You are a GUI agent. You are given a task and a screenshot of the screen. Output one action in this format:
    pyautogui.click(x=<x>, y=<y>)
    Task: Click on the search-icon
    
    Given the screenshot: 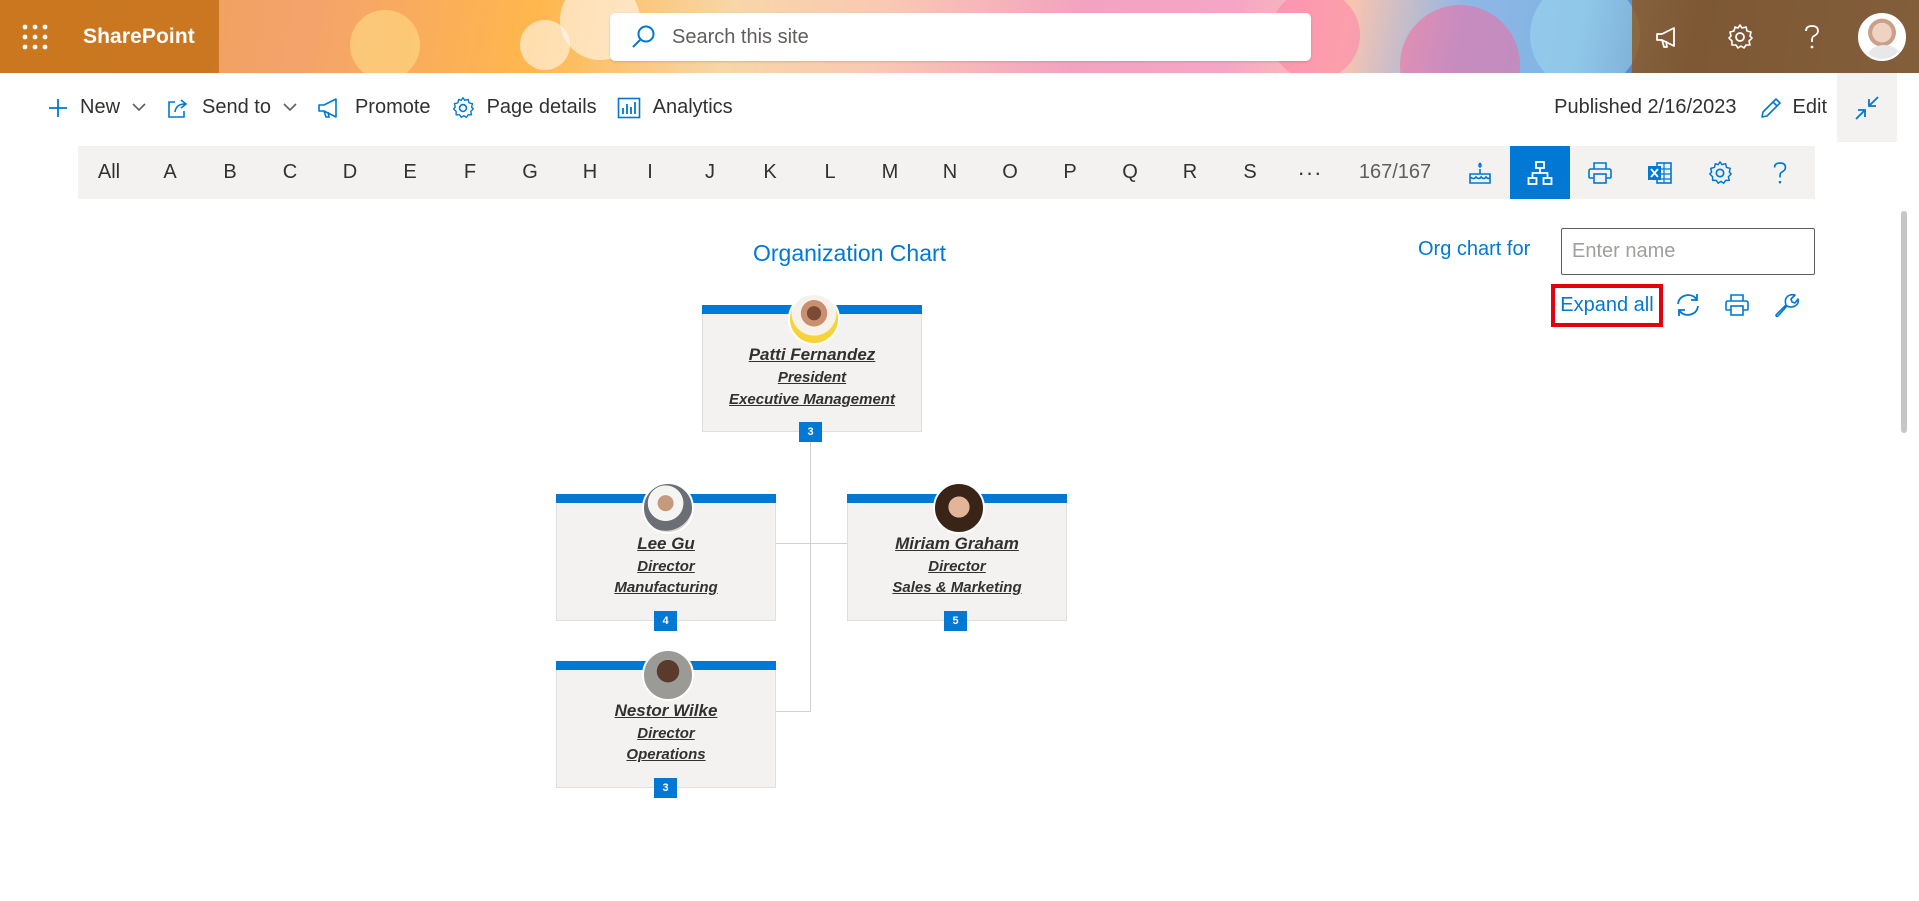 What is the action you would take?
    pyautogui.click(x=643, y=36)
    